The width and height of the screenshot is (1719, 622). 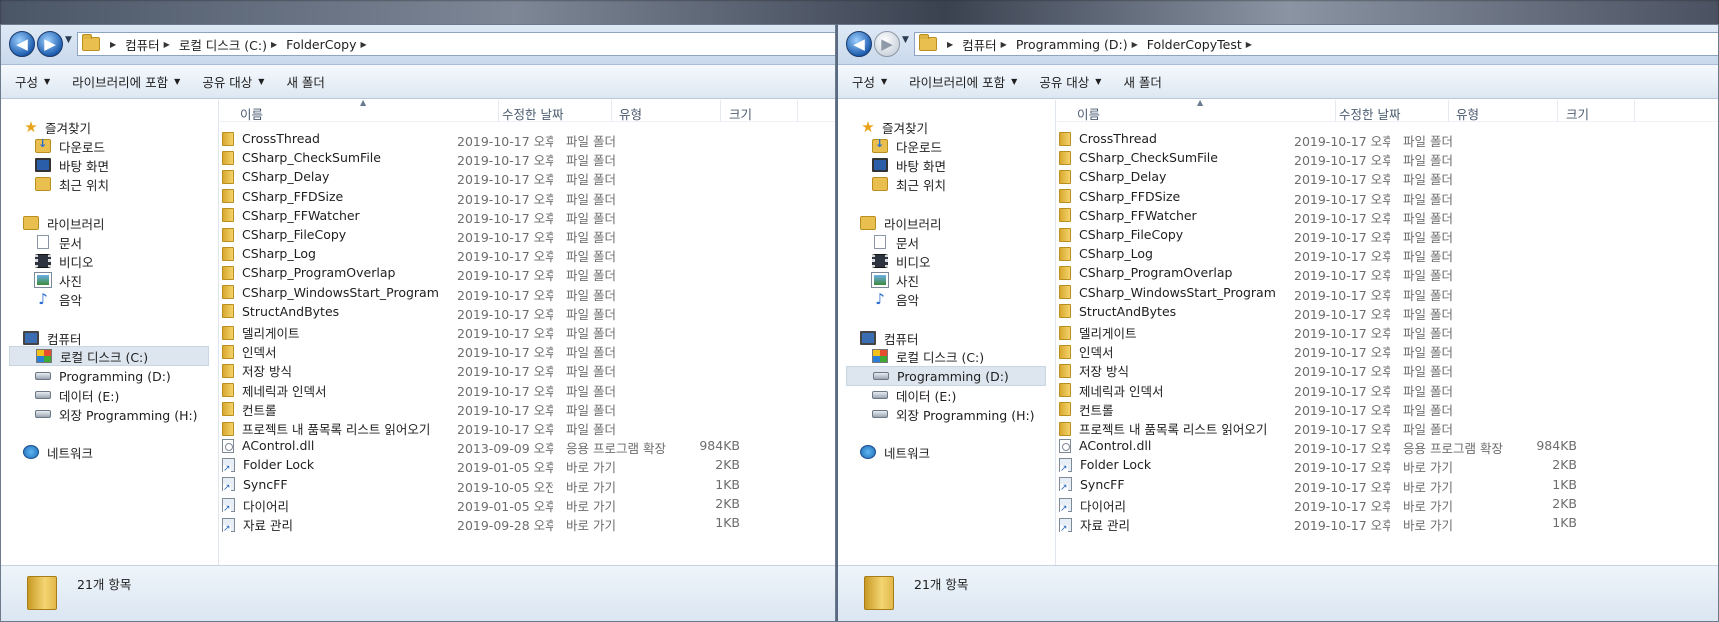 What do you see at coordinates (1387, 465) in the screenshot?
I see `file-row: Folder Lock 2019-10-17 오후... 바로 가기 2KB` at bounding box center [1387, 465].